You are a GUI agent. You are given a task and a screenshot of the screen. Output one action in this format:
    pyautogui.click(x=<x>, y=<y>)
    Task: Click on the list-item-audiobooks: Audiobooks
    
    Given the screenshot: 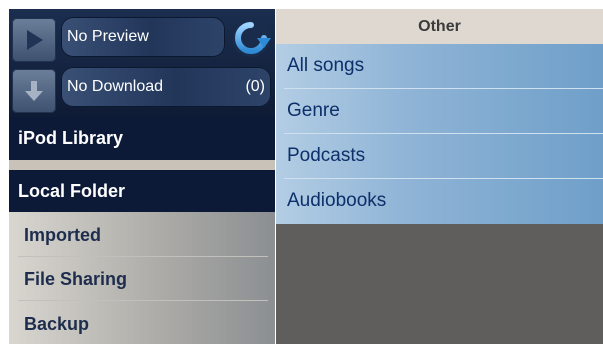 What is the action you would take?
    pyautogui.click(x=439, y=201)
    